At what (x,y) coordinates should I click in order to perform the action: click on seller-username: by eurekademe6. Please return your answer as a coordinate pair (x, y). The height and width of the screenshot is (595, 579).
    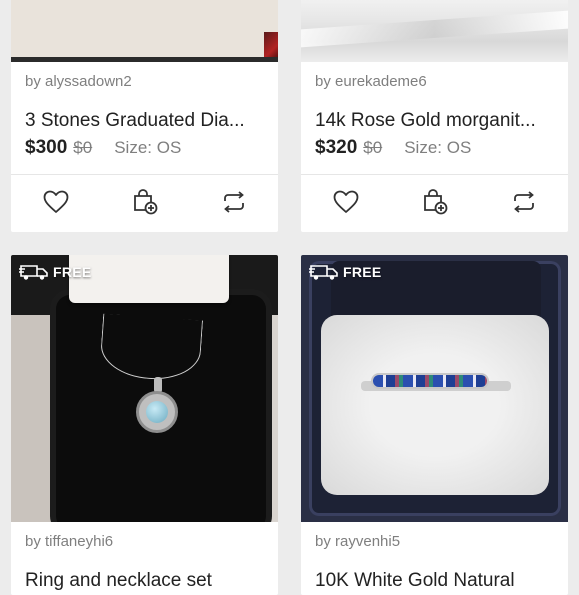
    Looking at the image, I should click on (434, 82).